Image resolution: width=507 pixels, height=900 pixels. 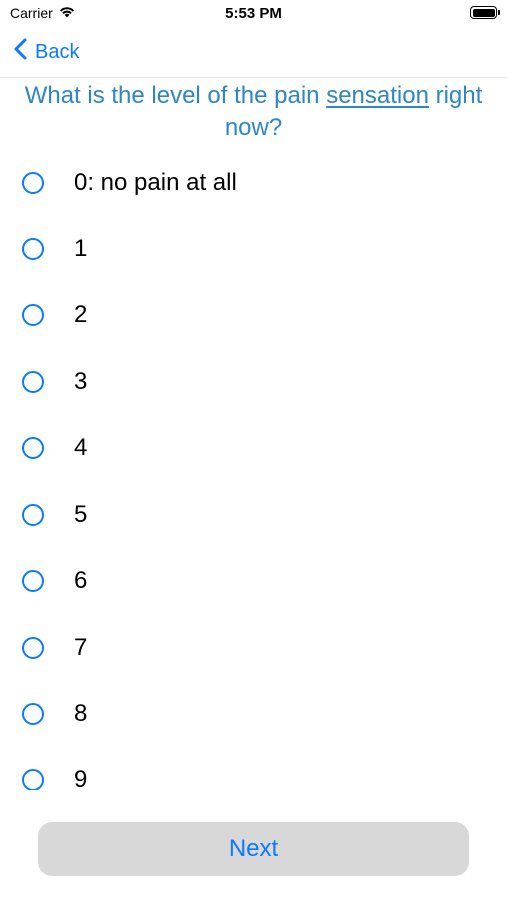 I want to click on option-label: 9, so click(x=81, y=778).